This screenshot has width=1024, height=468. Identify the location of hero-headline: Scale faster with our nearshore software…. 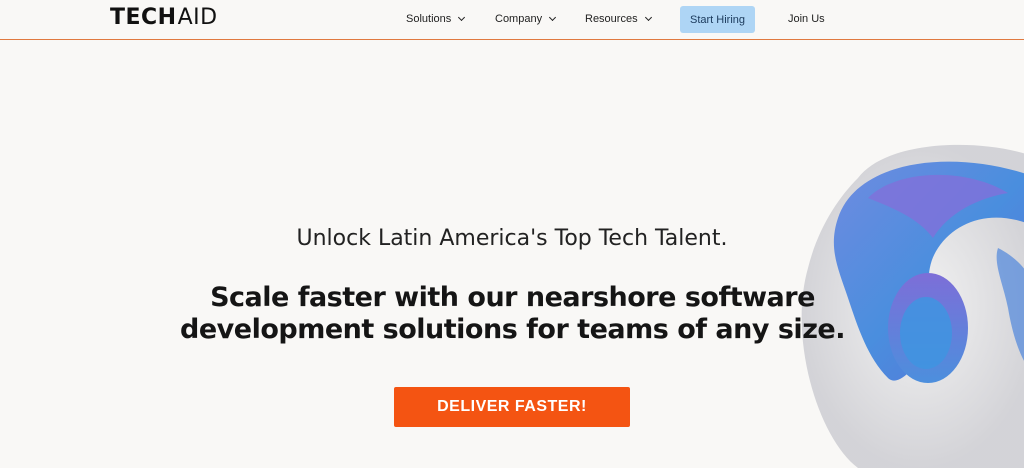
(512, 314).